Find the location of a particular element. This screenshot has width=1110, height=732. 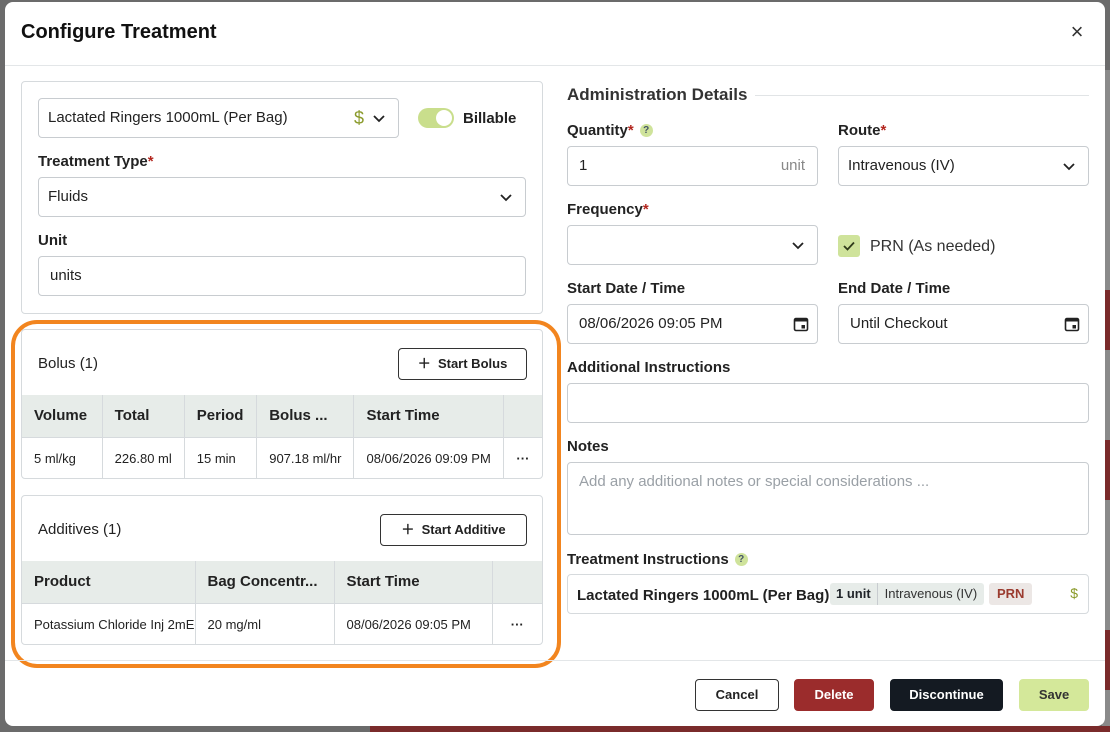

discontinue-button: Discontinue is located at coordinates (946, 695).